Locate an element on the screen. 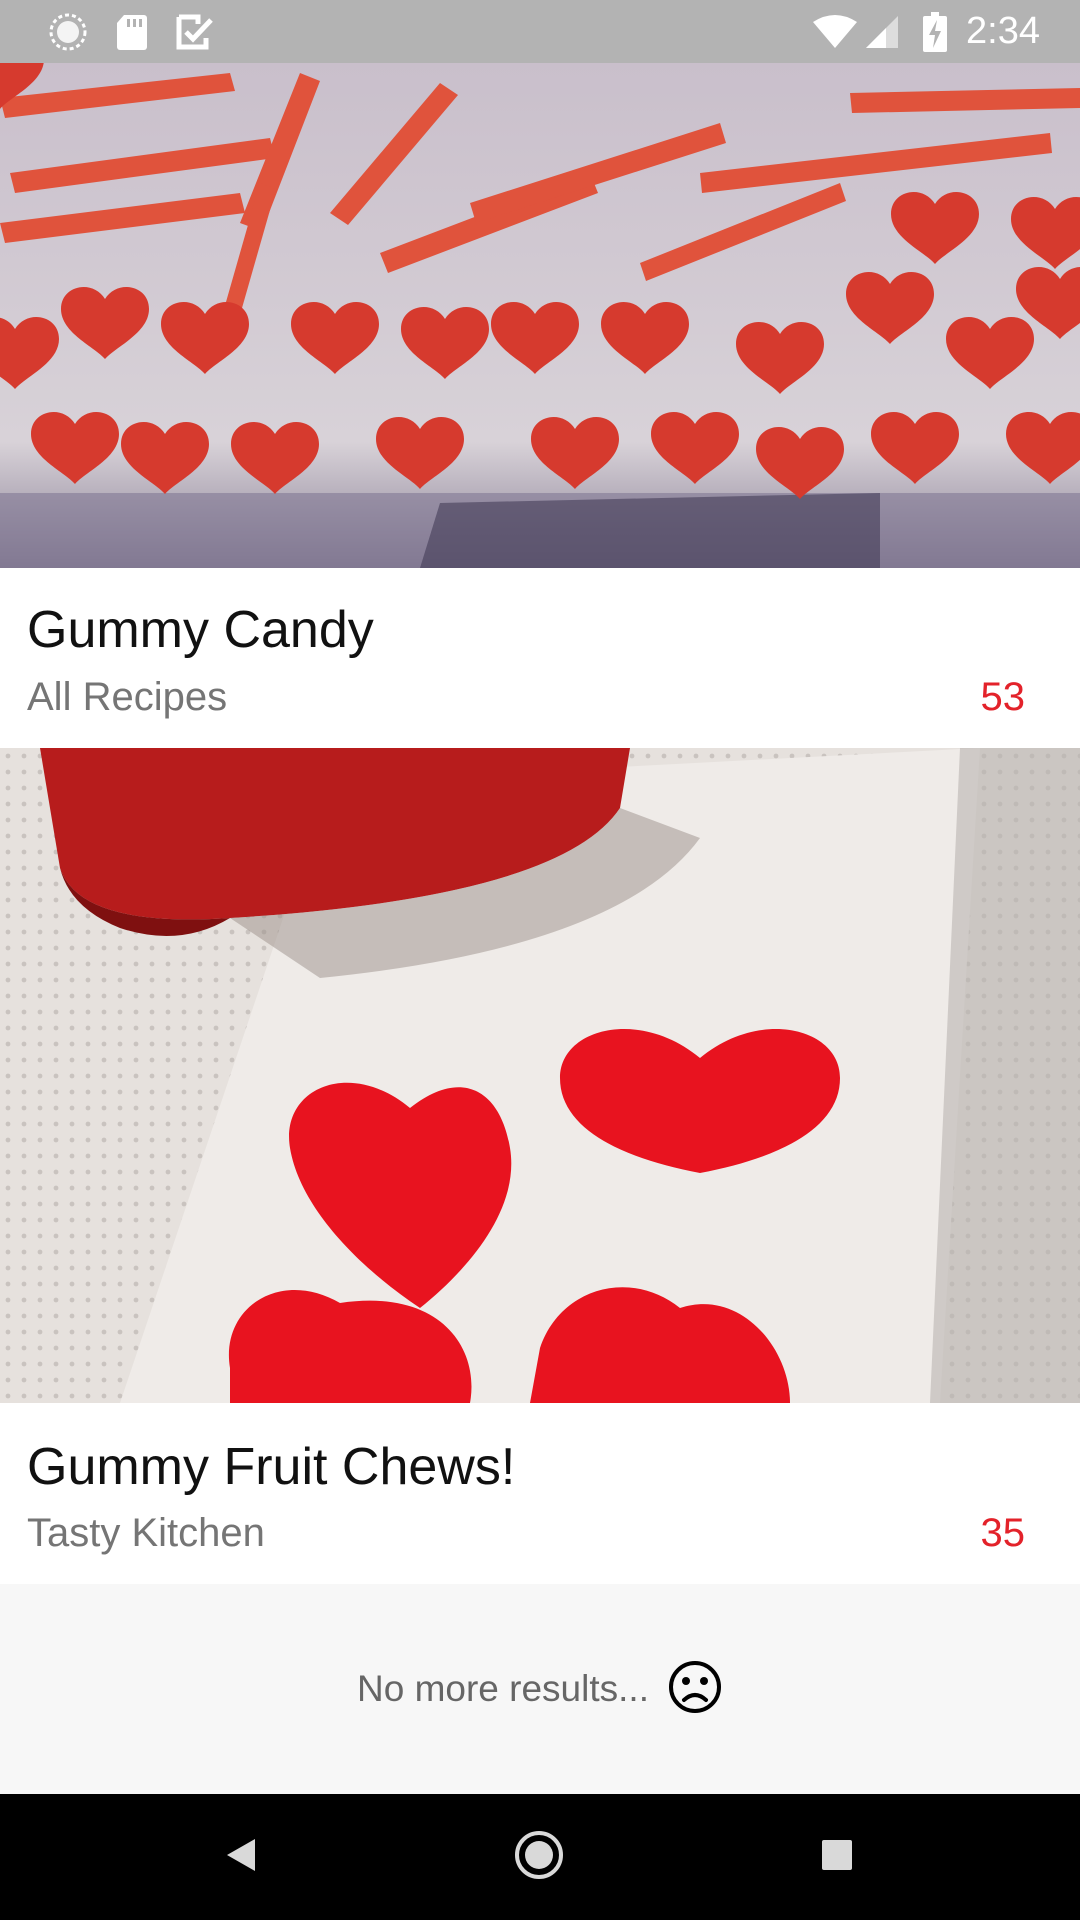 The width and height of the screenshot is (1080, 1920). wifi-icon is located at coordinates (835, 31).